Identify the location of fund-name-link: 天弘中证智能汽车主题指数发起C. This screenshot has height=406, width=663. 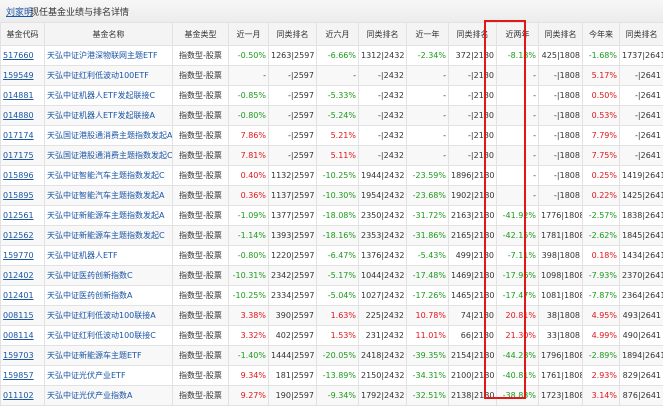
(106, 175).